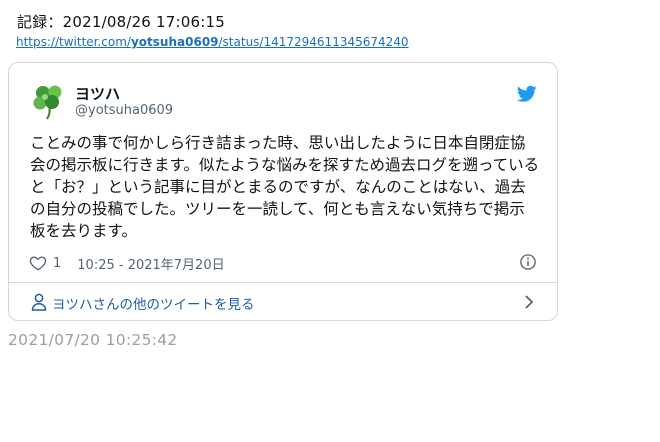 Image resolution: width=660 pixels, height=442 pixels. I want to click on record-timestamp: 記録：2021/08/26 17:06:15, so click(121, 22).